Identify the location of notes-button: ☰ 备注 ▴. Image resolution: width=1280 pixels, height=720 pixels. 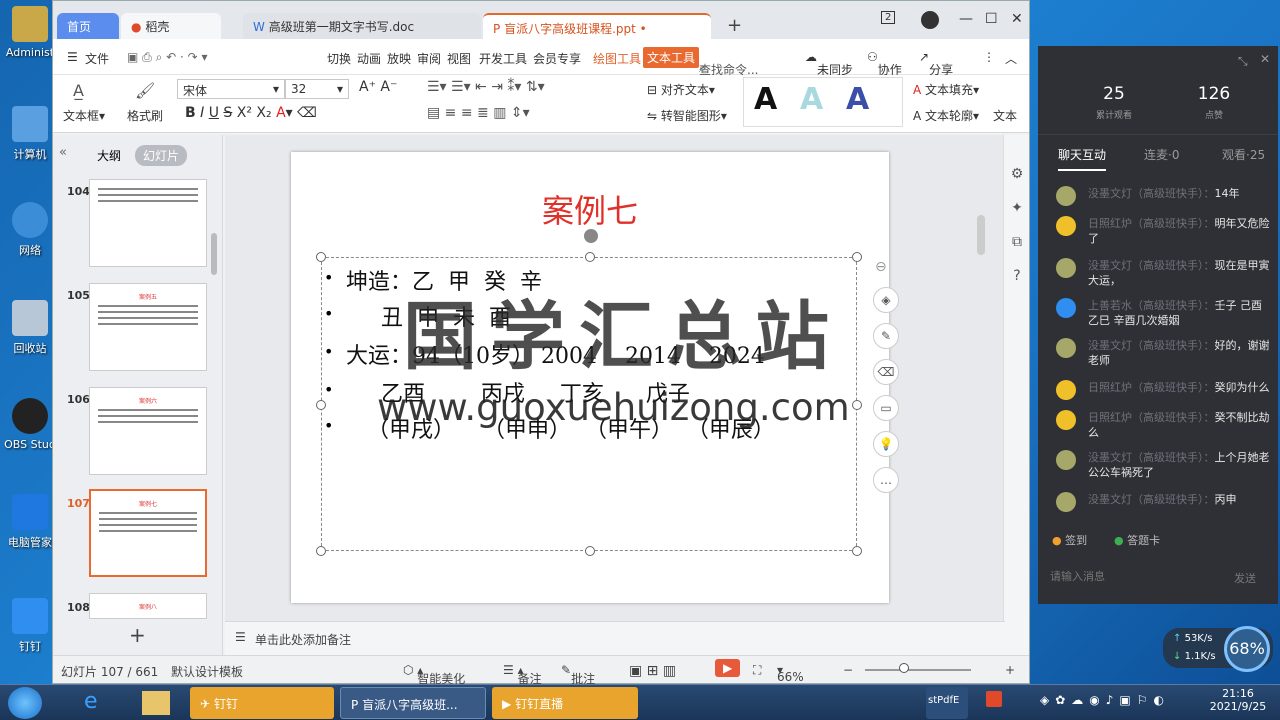
(522, 674).